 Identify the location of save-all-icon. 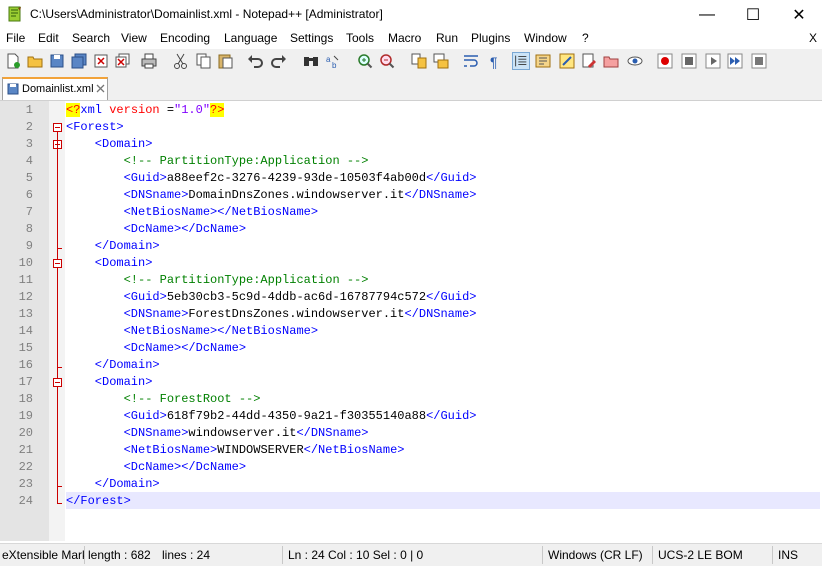
(79, 61).